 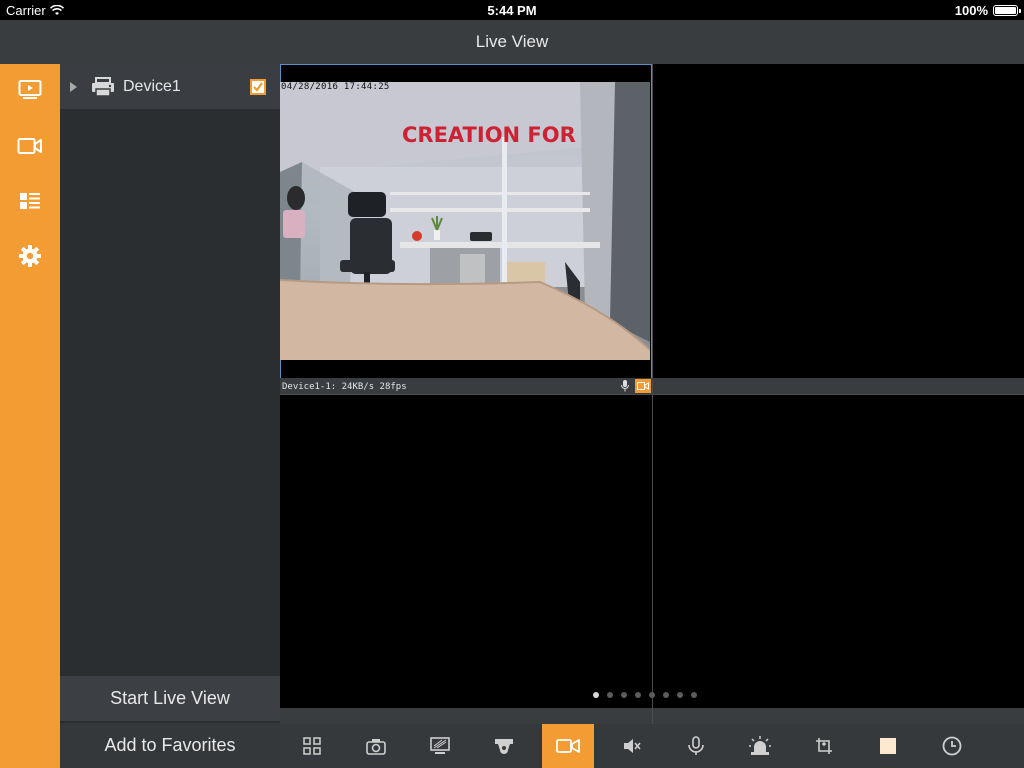 I want to click on list-icon, so click(x=30, y=201).